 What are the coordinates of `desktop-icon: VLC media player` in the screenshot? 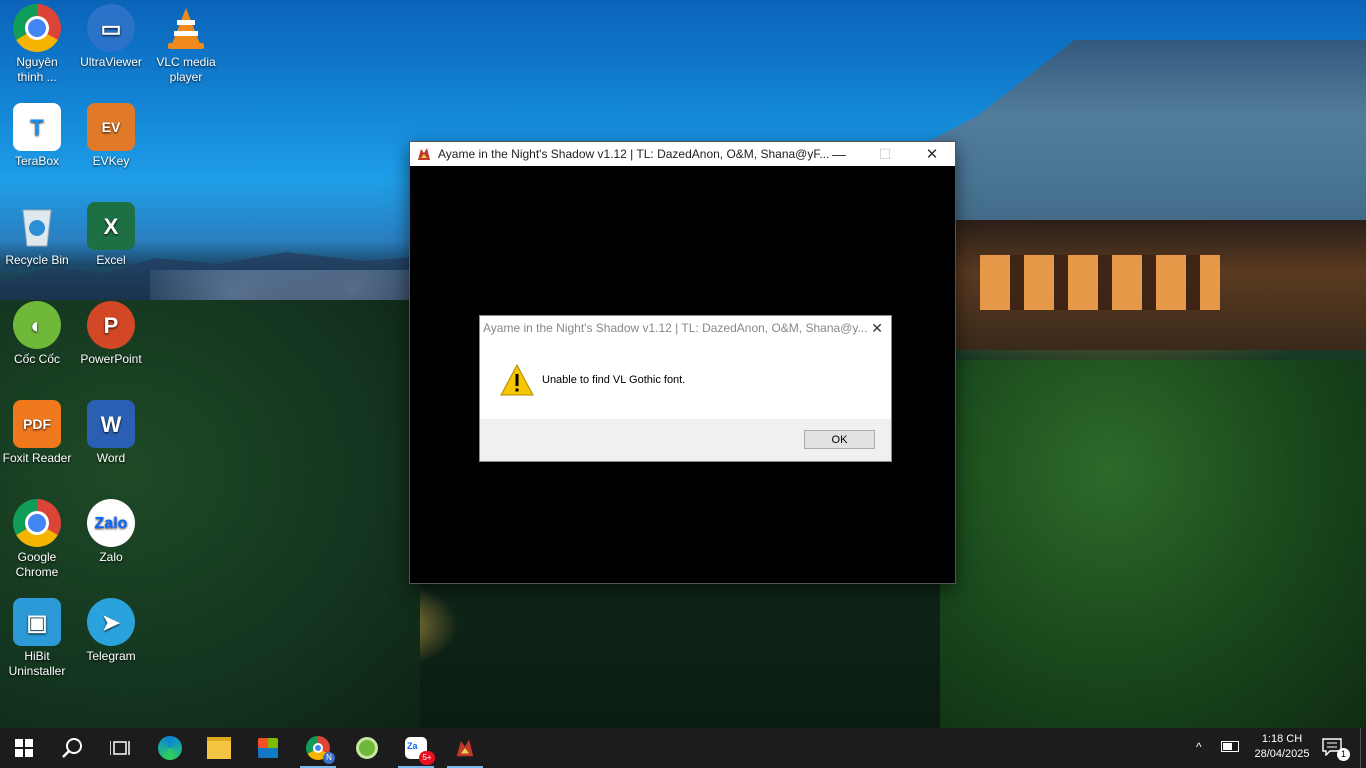 It's located at (186, 44).